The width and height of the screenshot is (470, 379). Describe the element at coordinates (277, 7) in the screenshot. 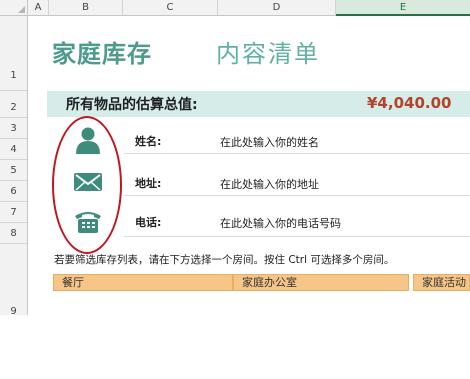

I see `column-header-d: D` at that location.